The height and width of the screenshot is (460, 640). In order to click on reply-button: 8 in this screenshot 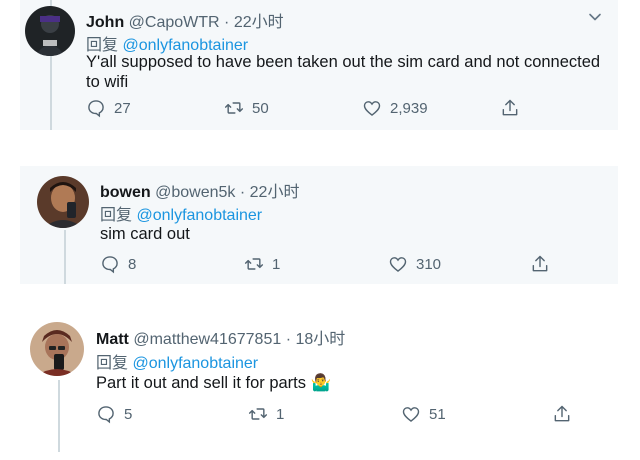, I will do `click(118, 264)`.